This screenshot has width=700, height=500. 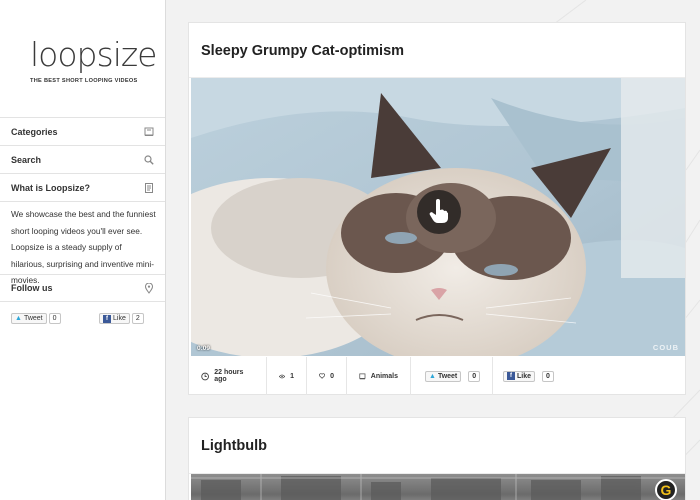 I want to click on heart-icon, so click(x=322, y=376).